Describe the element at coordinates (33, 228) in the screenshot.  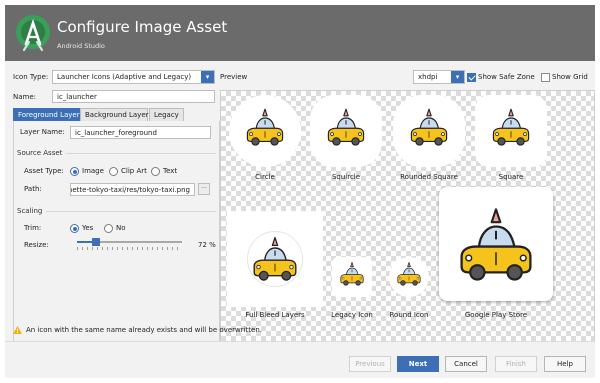
I see `trim-label: Trim:` at that location.